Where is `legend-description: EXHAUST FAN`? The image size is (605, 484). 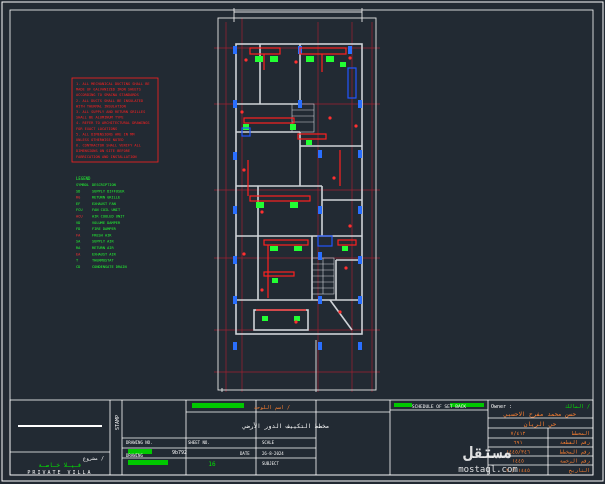
legend-description: EXHAUST FAN is located at coordinates (104, 204).